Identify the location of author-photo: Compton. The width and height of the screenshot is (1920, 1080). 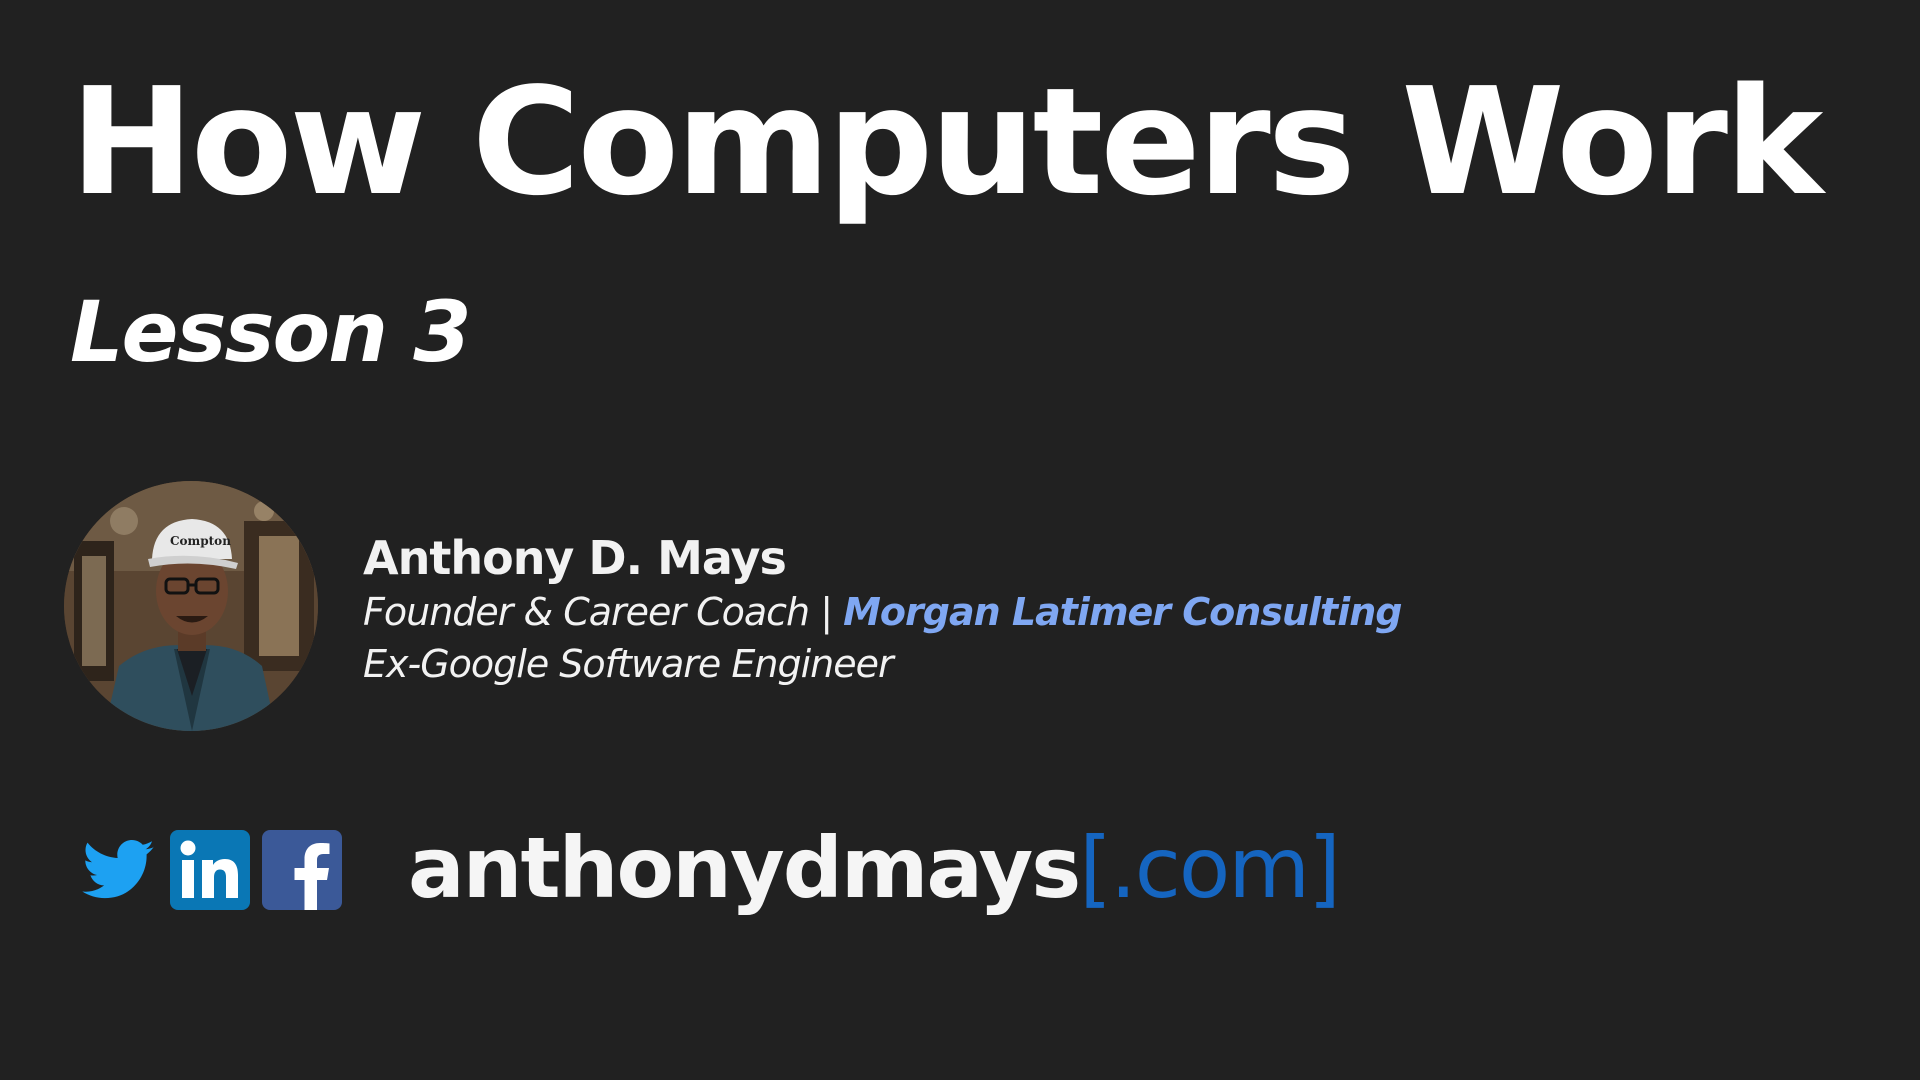
(191, 606).